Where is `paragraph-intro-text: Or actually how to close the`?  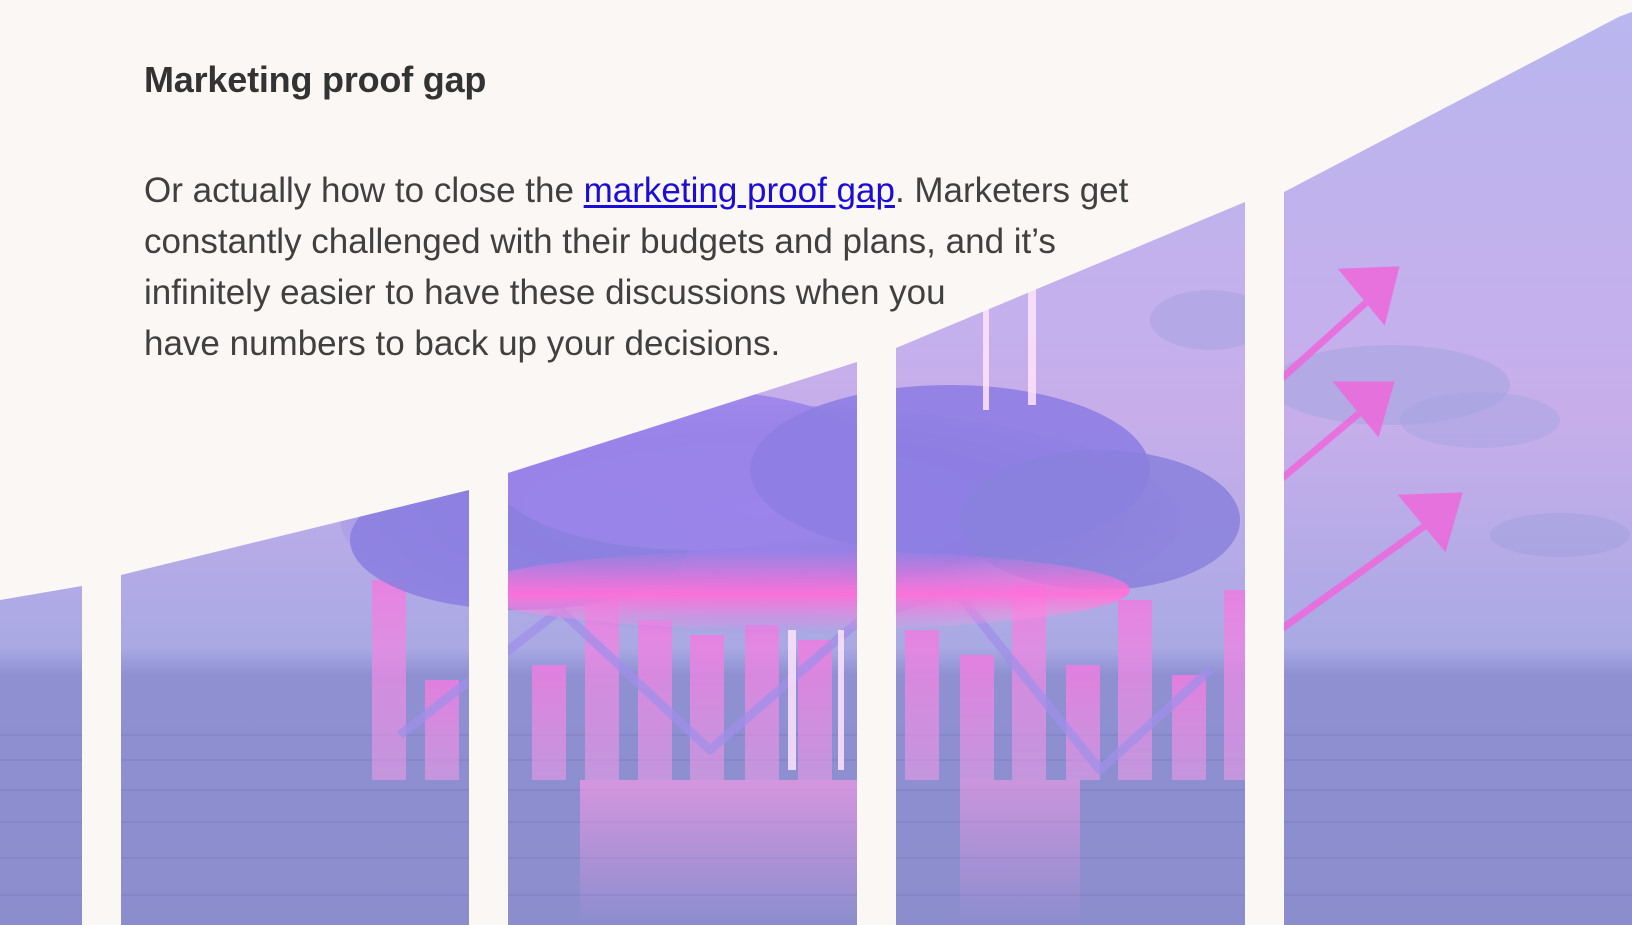 paragraph-intro-text: Or actually how to close the is located at coordinates (364, 191).